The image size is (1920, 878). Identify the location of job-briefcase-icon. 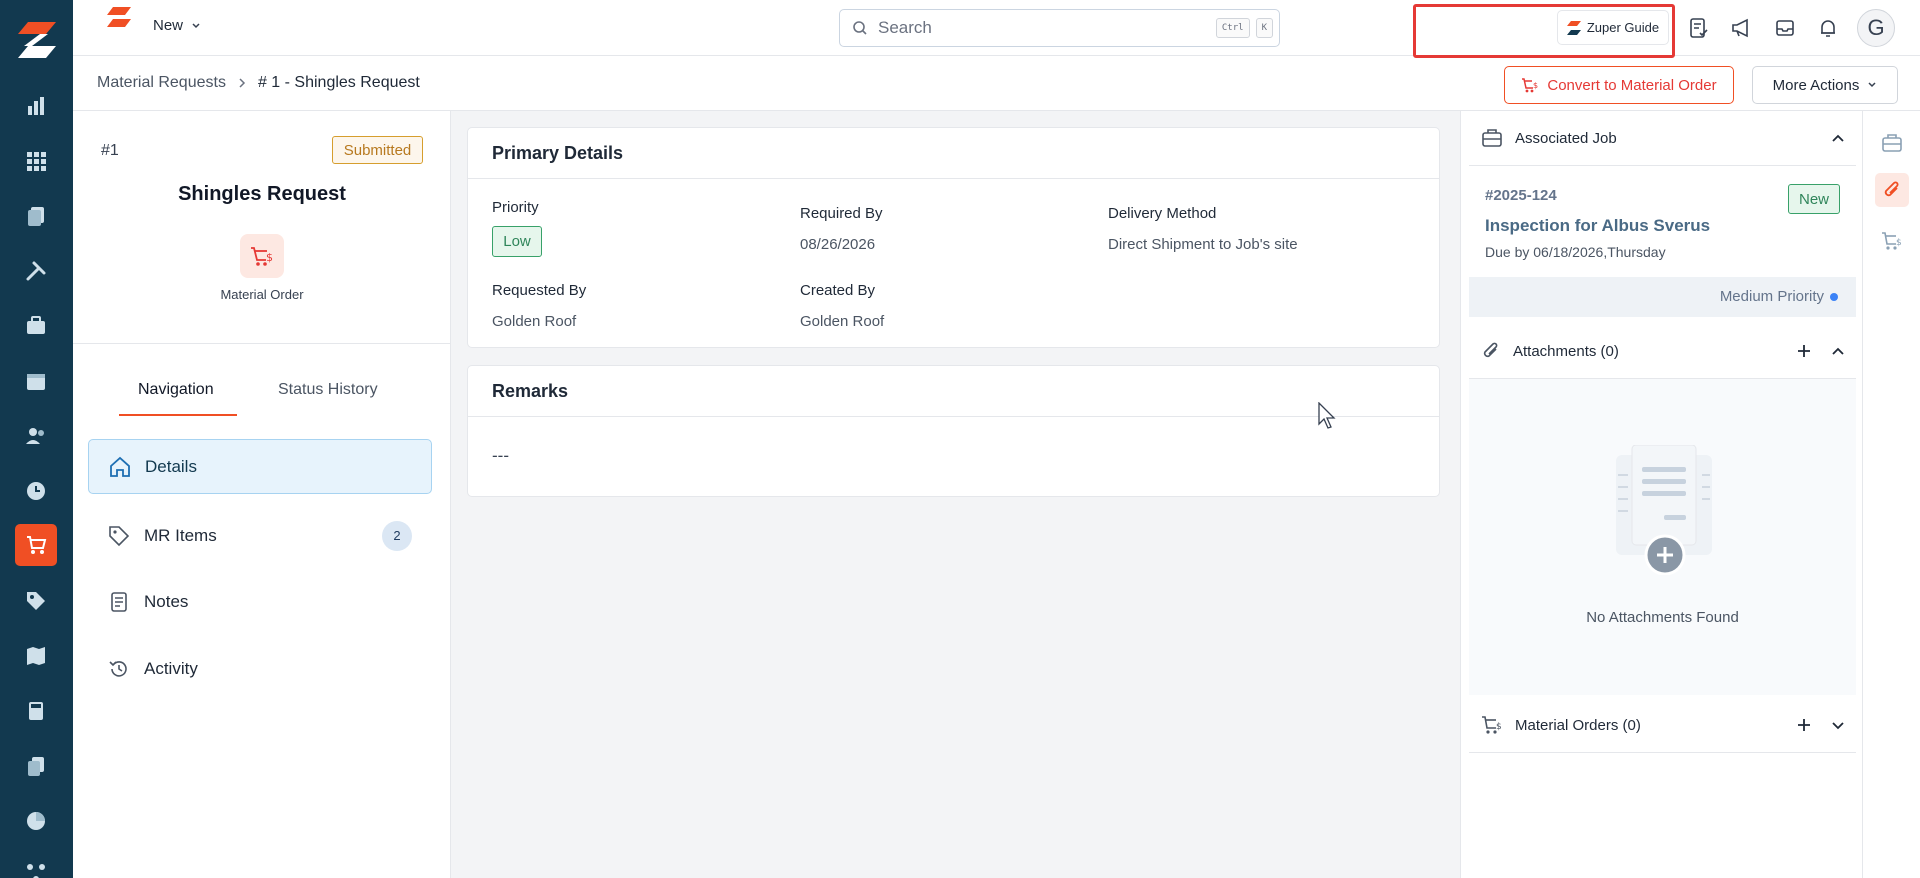
(1892, 143).